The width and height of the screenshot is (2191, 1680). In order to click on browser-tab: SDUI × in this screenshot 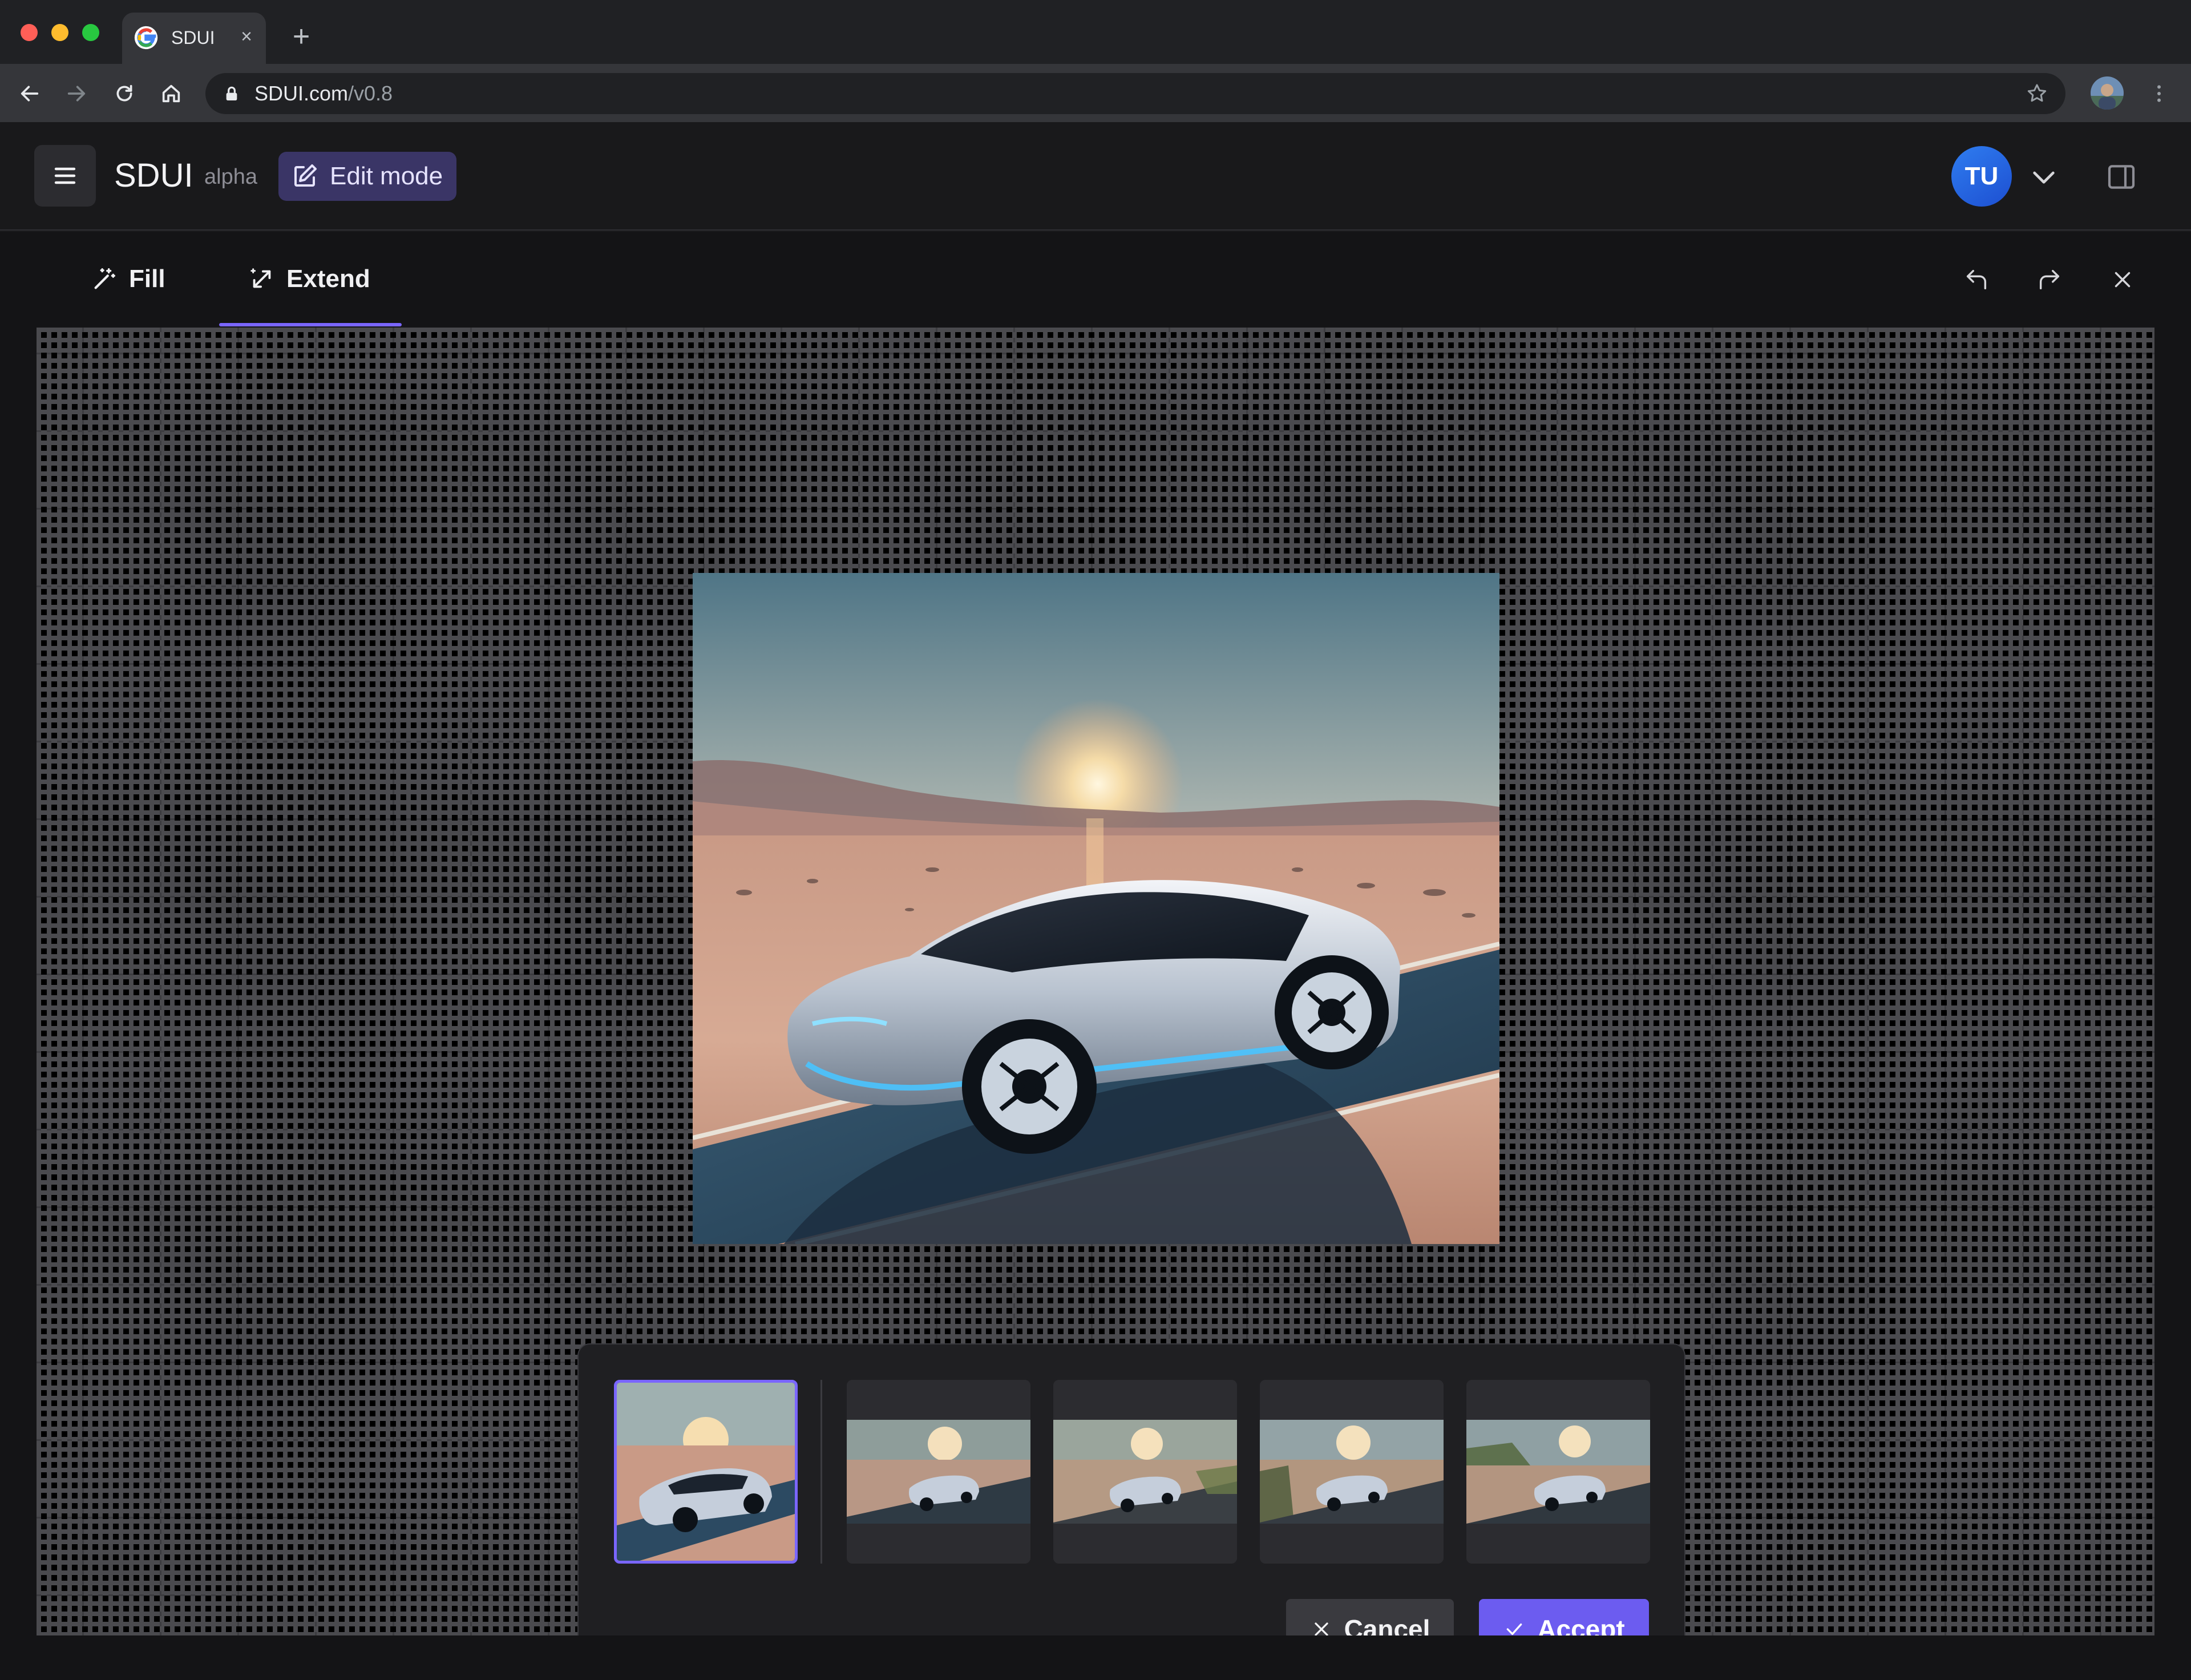, I will do `click(194, 38)`.